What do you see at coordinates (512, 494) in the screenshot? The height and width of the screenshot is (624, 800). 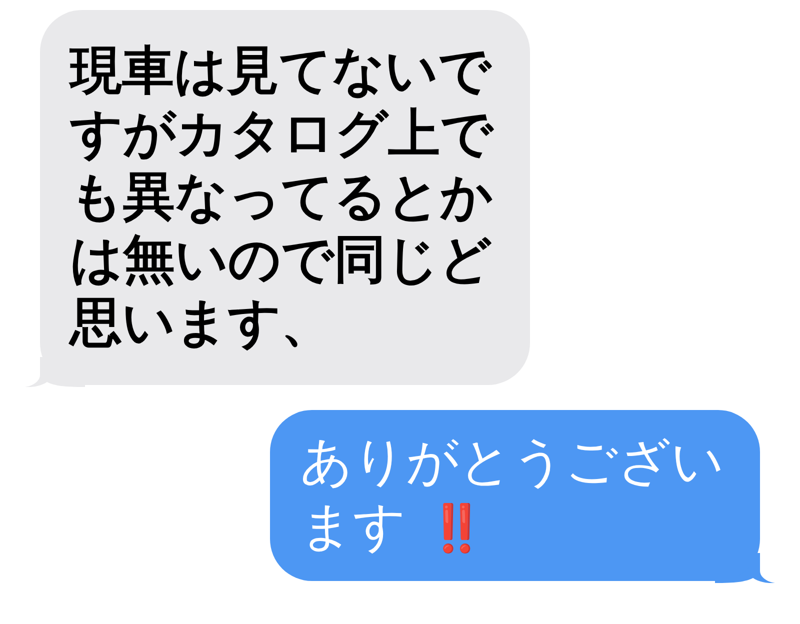 I see `message-text: ありがとうございます ‼` at bounding box center [512, 494].